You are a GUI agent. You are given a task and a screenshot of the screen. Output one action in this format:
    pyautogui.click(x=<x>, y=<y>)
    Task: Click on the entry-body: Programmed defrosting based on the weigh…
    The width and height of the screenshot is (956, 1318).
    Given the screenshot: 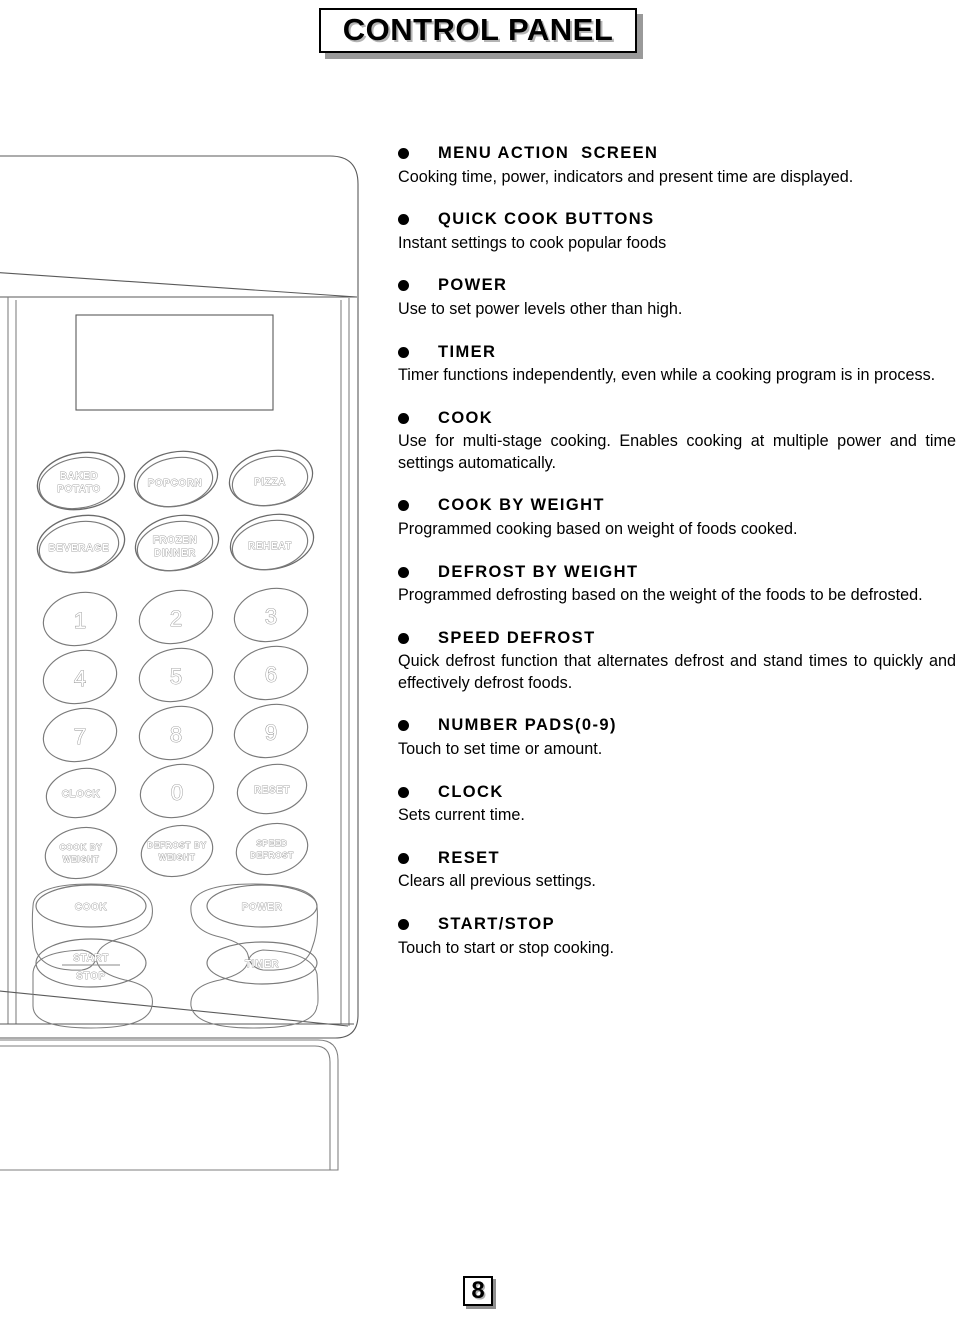 What is the action you would take?
    pyautogui.click(x=660, y=595)
    